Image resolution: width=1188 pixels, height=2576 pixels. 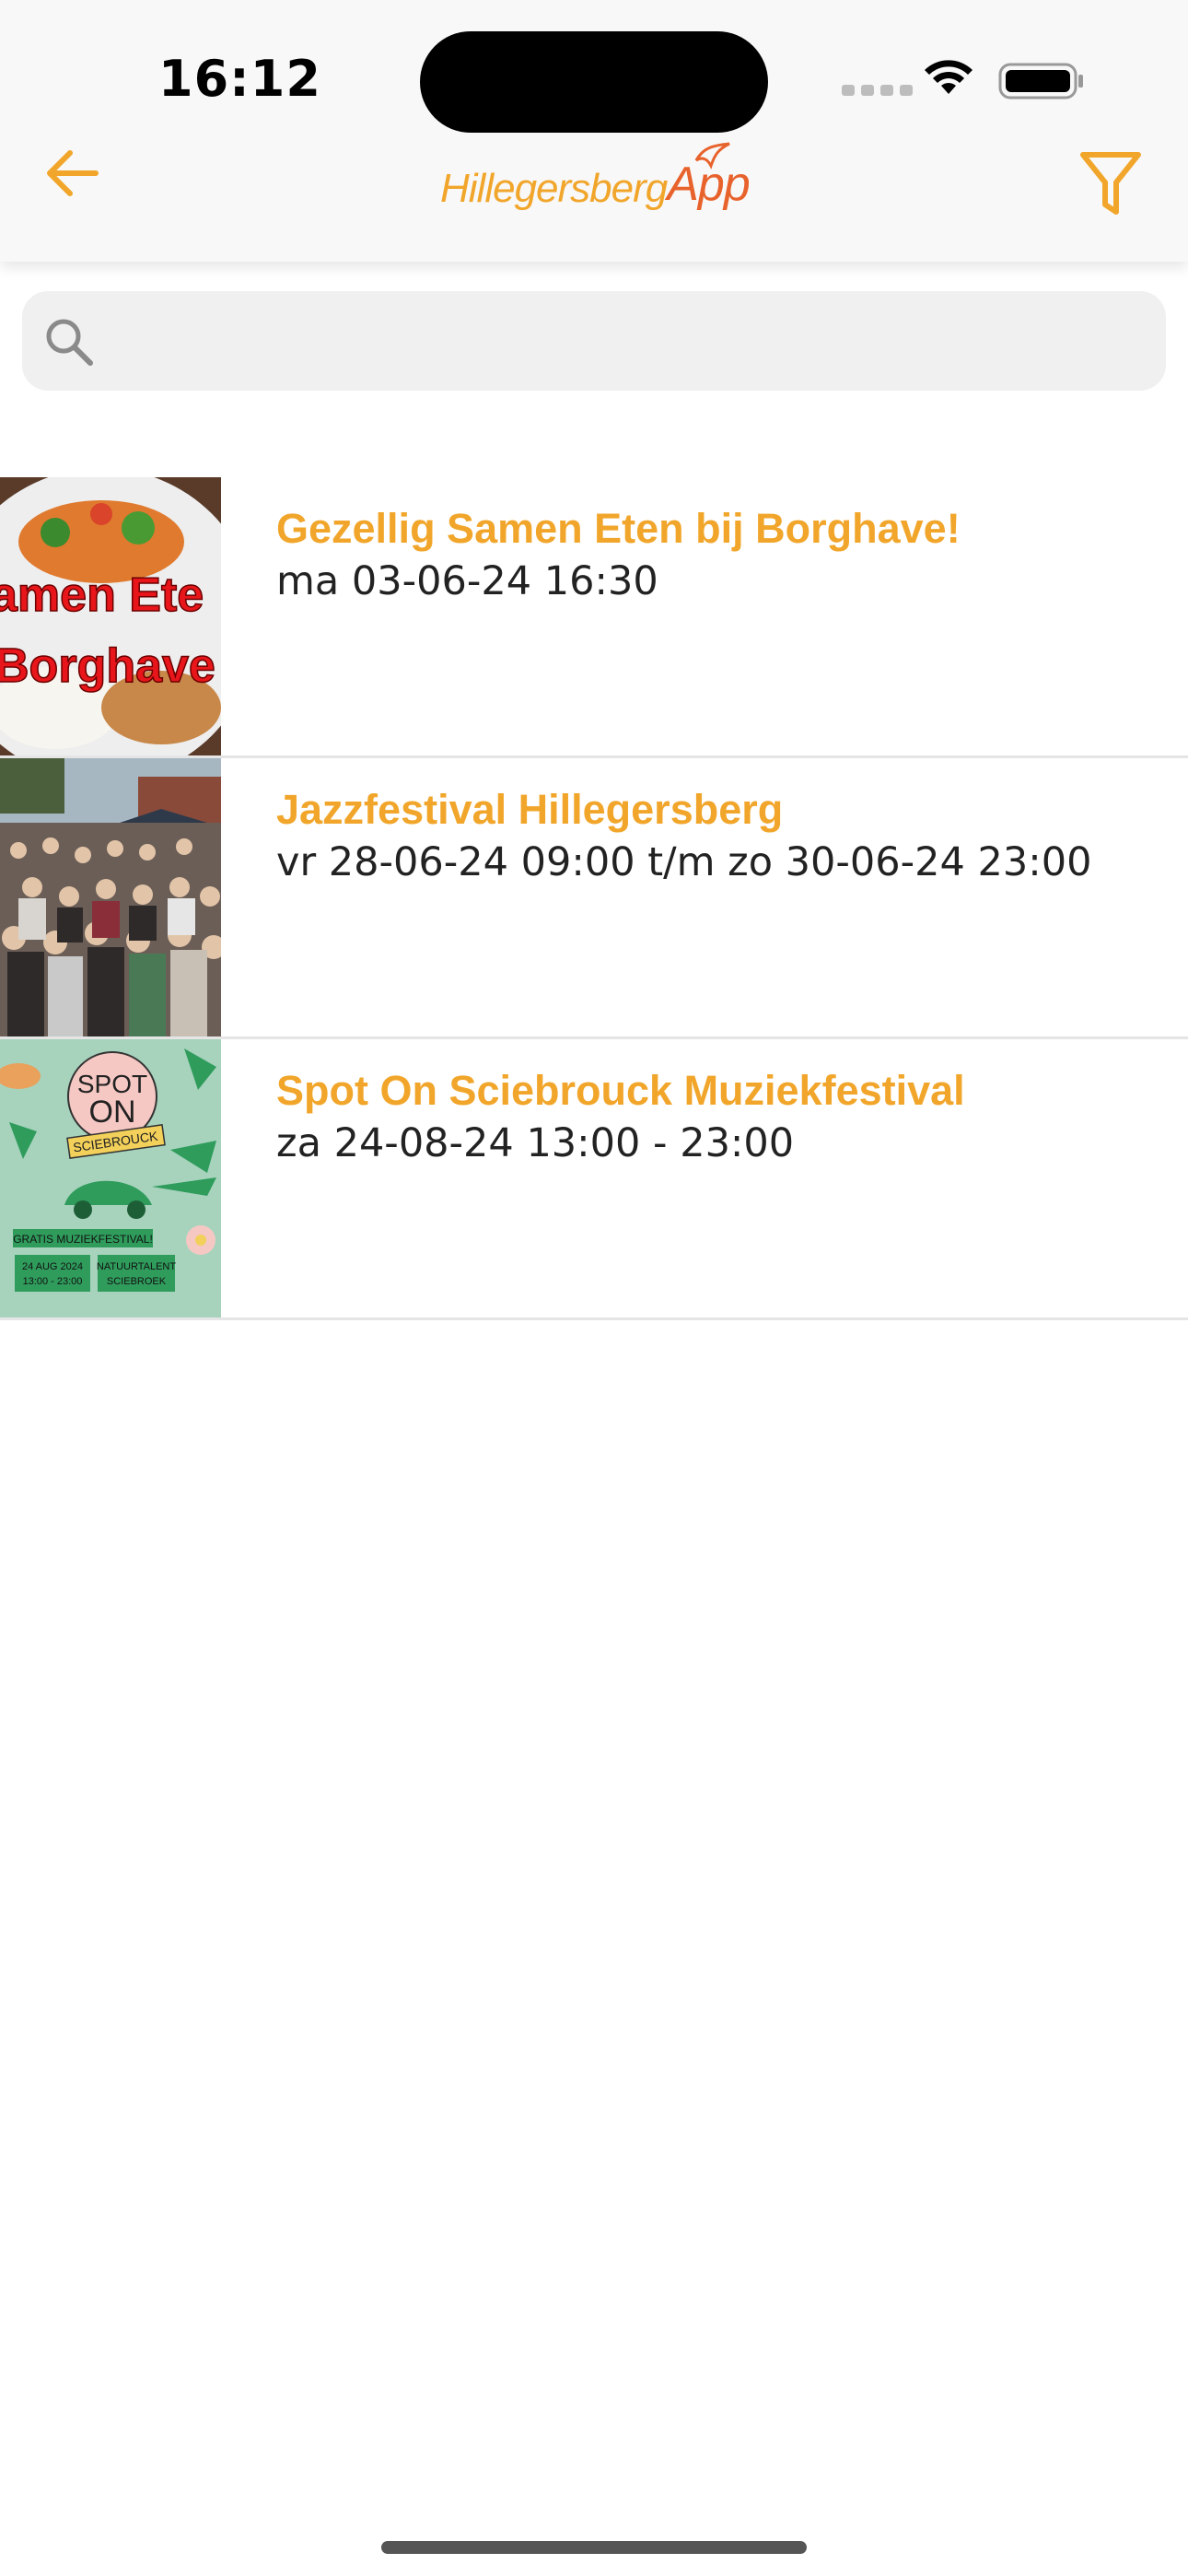 What do you see at coordinates (83, 1239) in the screenshot?
I see `poster-line1: GRATIS MUZIEKFESTIVAL!` at bounding box center [83, 1239].